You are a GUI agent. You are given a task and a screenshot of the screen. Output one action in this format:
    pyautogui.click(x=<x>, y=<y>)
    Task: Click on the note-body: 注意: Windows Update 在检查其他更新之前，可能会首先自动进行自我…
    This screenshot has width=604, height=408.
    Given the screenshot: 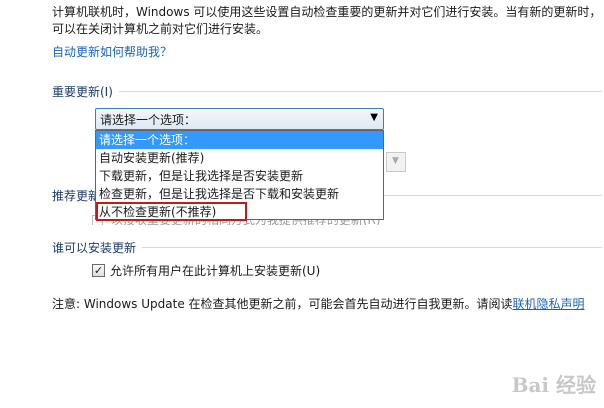 What is the action you would take?
    pyautogui.click(x=282, y=304)
    